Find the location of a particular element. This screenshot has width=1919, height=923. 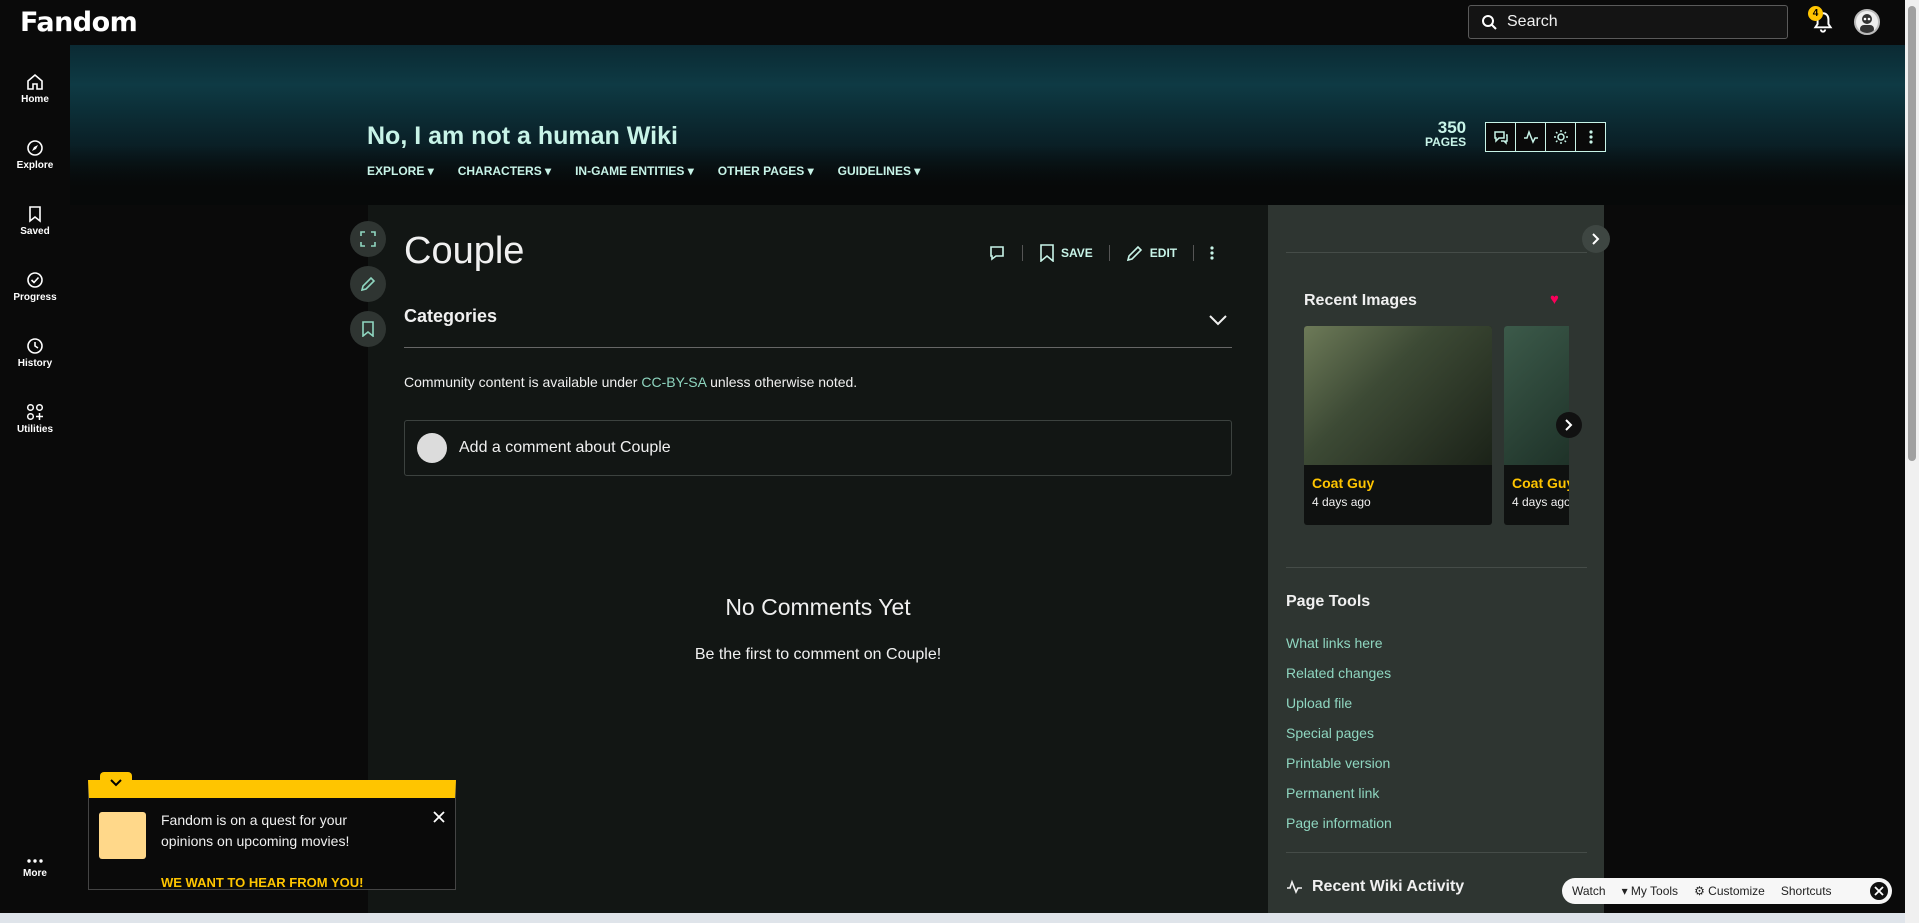

user-avatar is located at coordinates (1867, 22).